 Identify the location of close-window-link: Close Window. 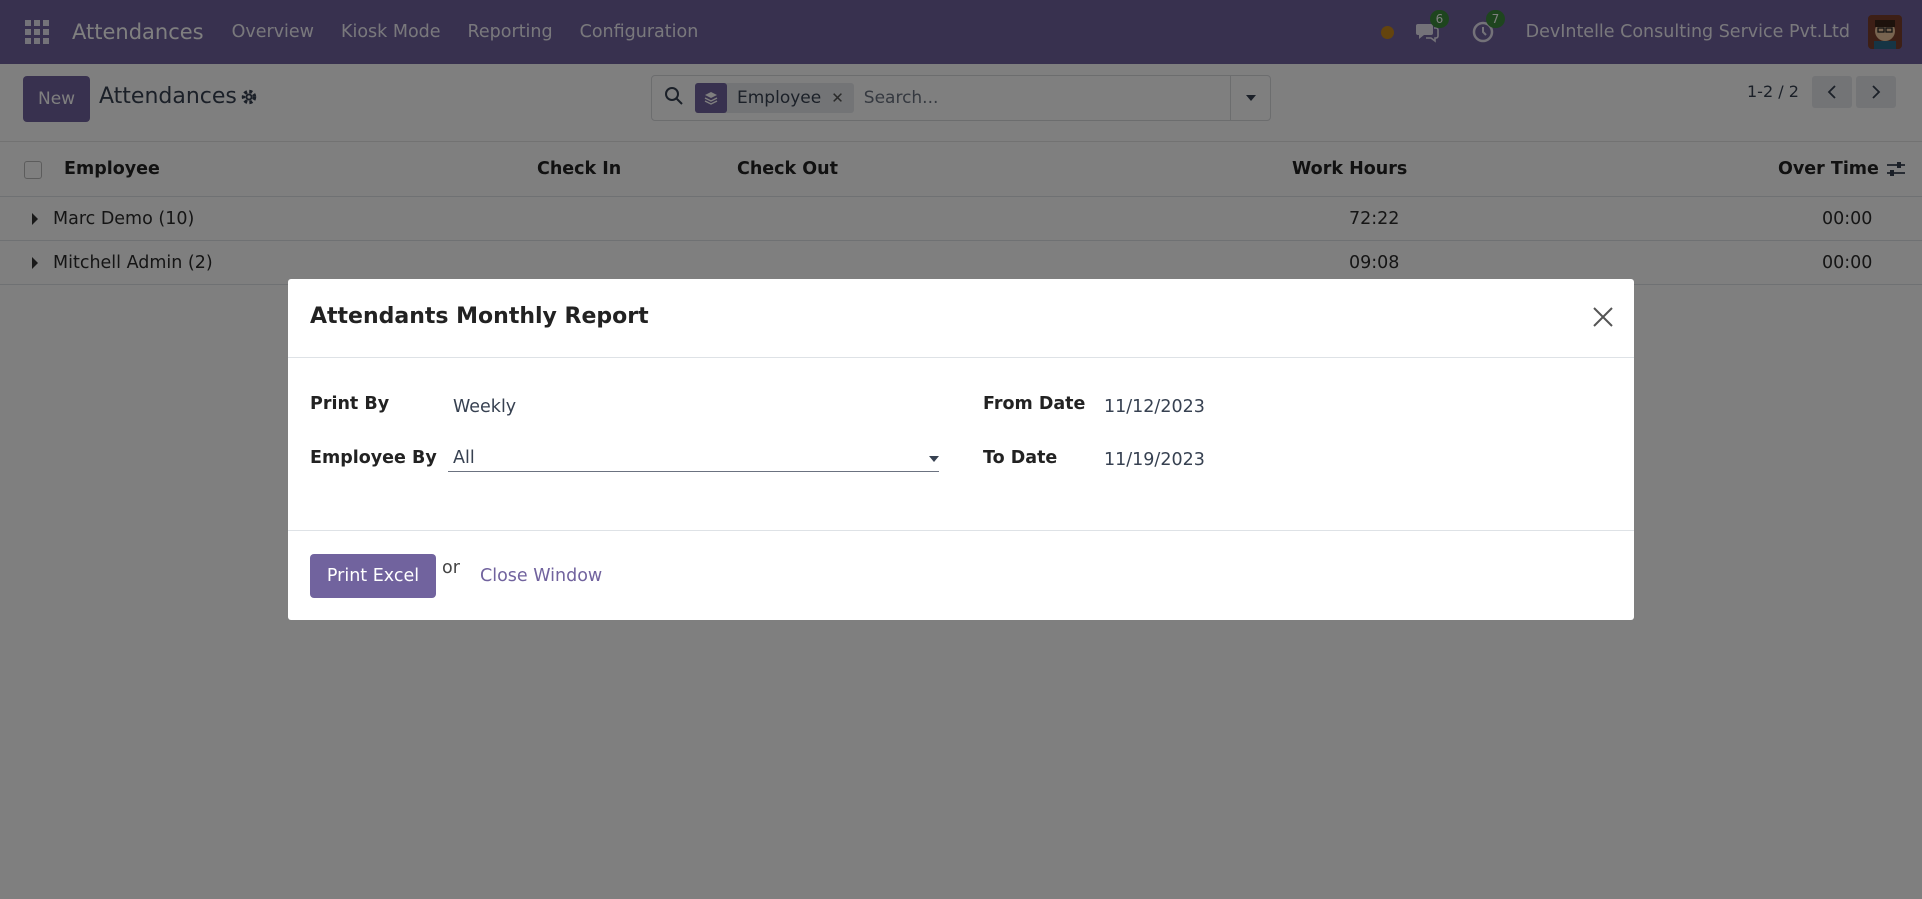
(541, 576).